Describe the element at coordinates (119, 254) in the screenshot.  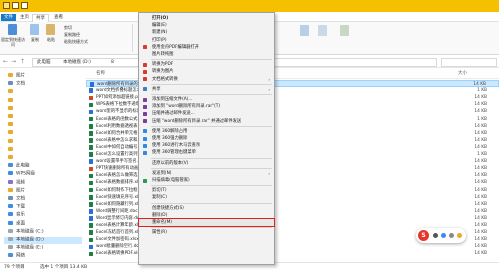
I see `file-name: Excel表格转换PDF.xlsx` at that location.